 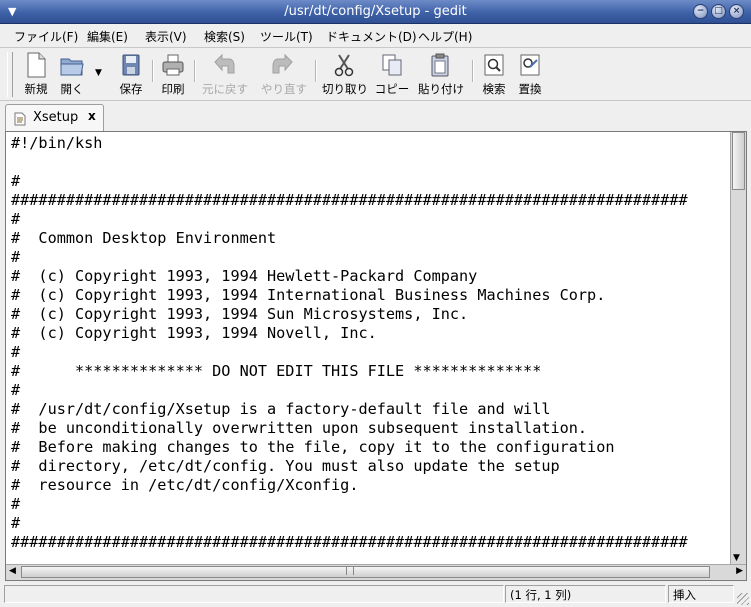 I want to click on editor-line: # Common Desktop Environment, so click(x=144, y=238).